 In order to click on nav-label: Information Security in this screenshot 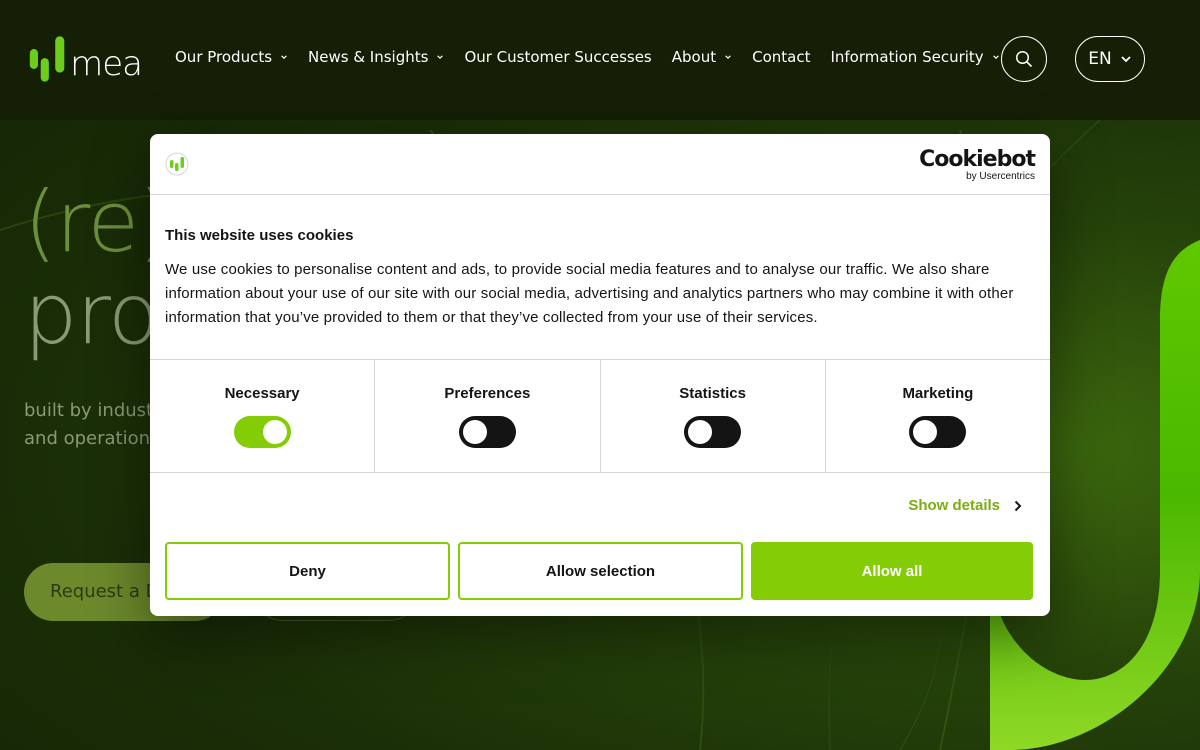, I will do `click(907, 57)`.